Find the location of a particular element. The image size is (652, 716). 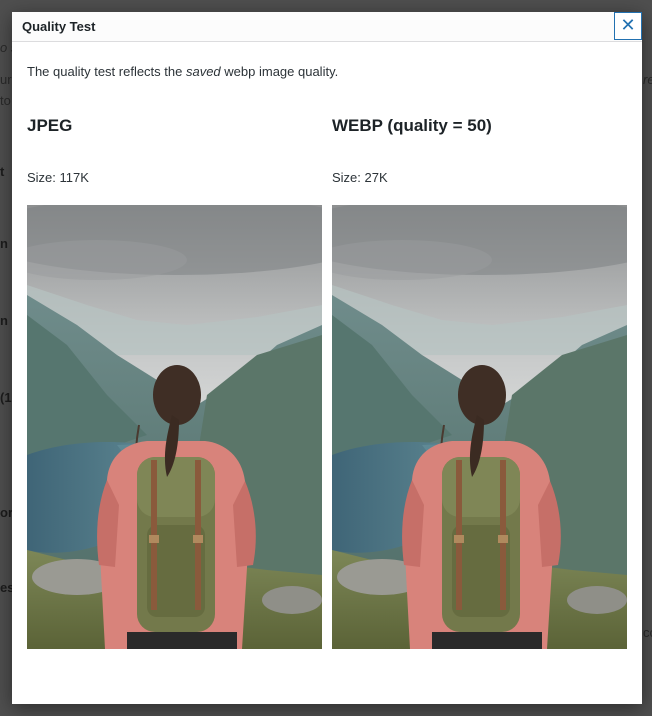

close-icon: ✕ is located at coordinates (628, 25).